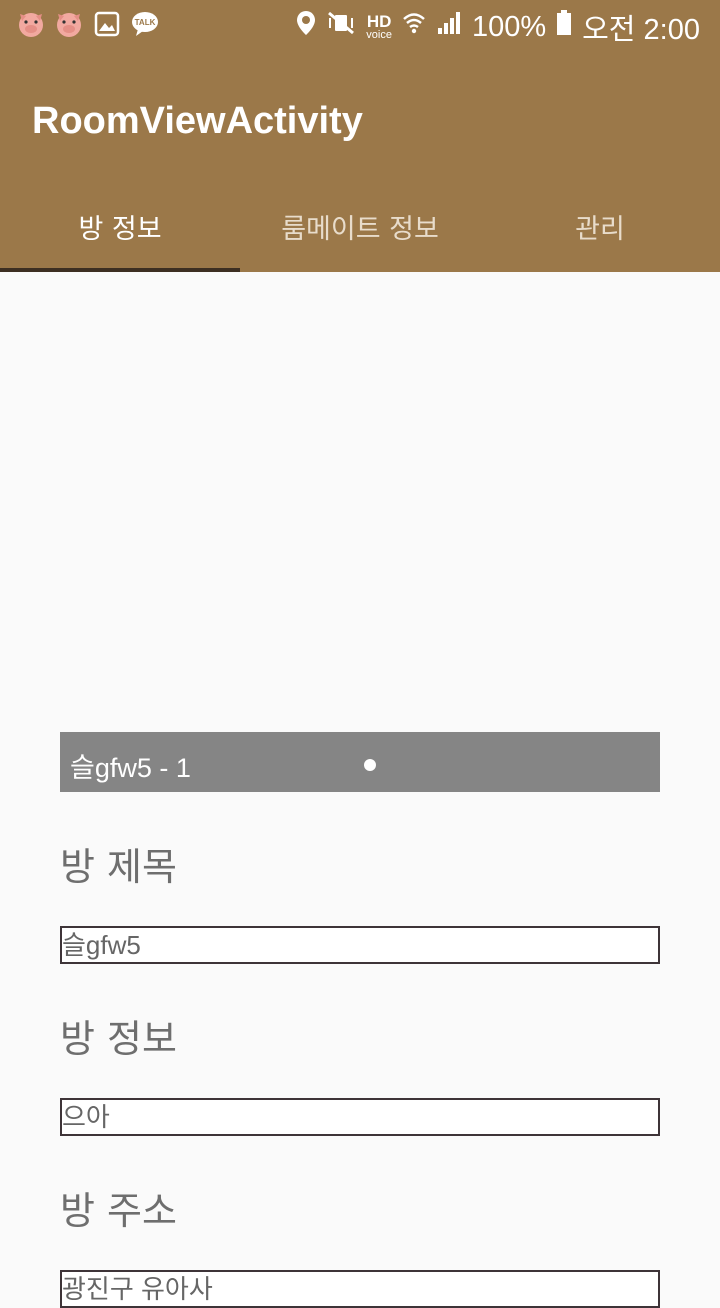 This screenshot has height=1308, width=720. I want to click on tab-bar: 방 정보 룸메이트 정보 관리, so click(360, 226).